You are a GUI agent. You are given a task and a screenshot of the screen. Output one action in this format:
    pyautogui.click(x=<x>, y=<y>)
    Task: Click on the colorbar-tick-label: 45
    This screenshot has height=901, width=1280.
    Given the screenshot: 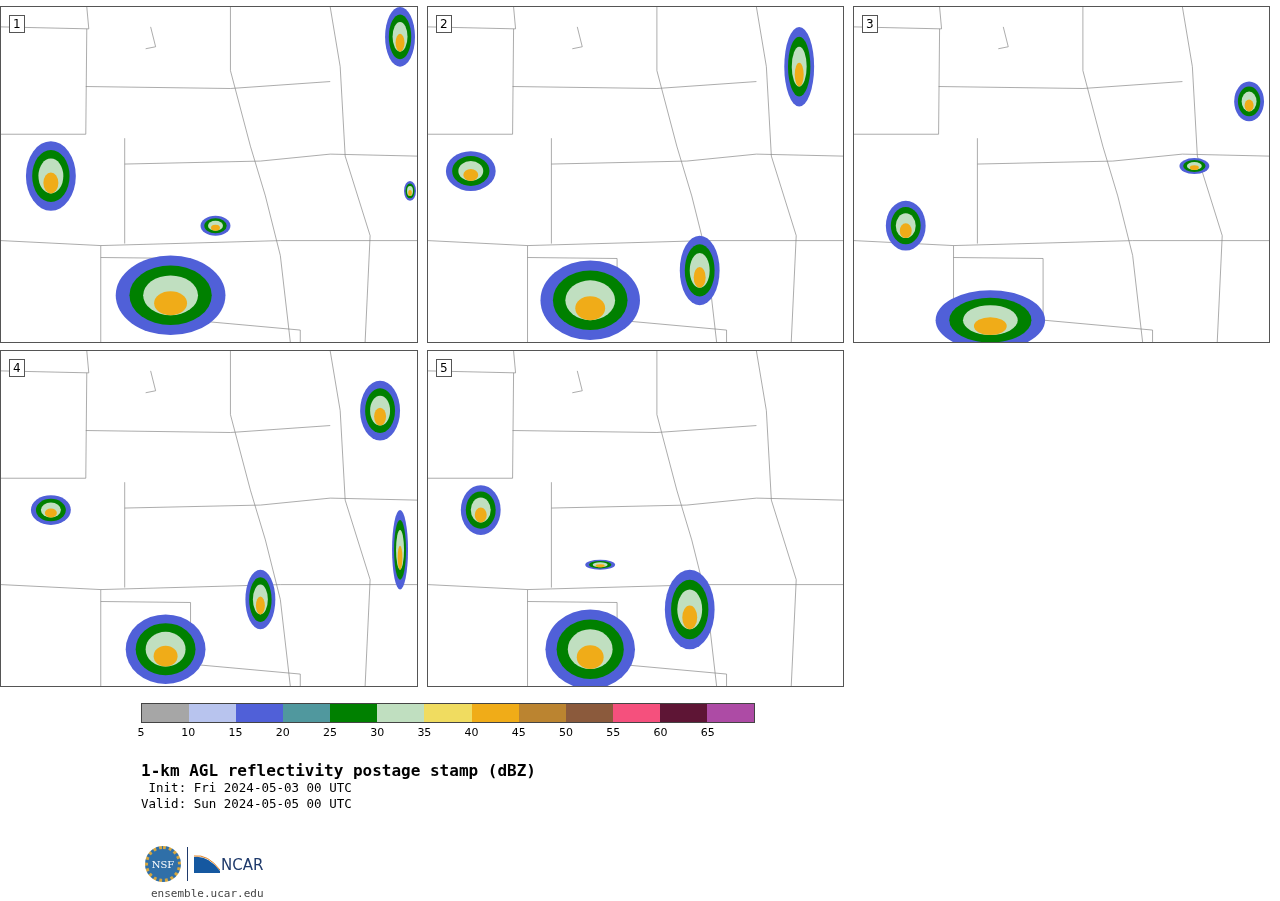 What is the action you would take?
    pyautogui.click(x=518, y=732)
    